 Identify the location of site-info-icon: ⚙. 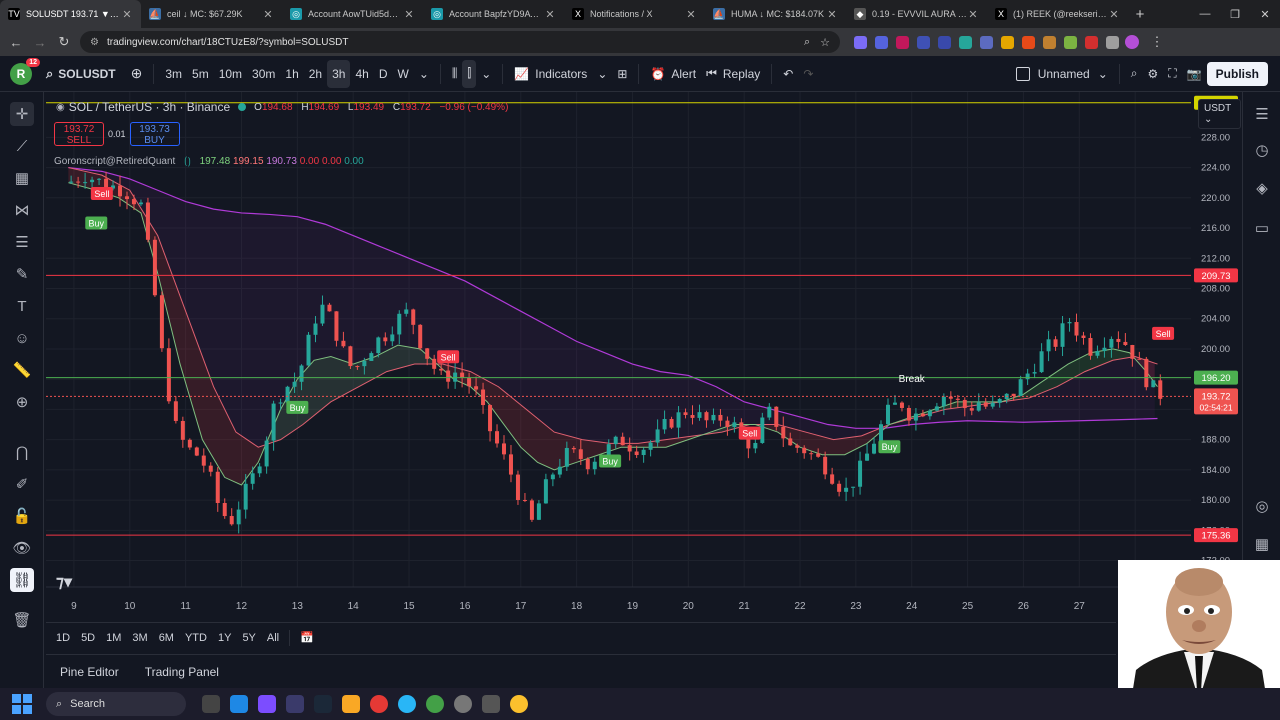
(94, 42).